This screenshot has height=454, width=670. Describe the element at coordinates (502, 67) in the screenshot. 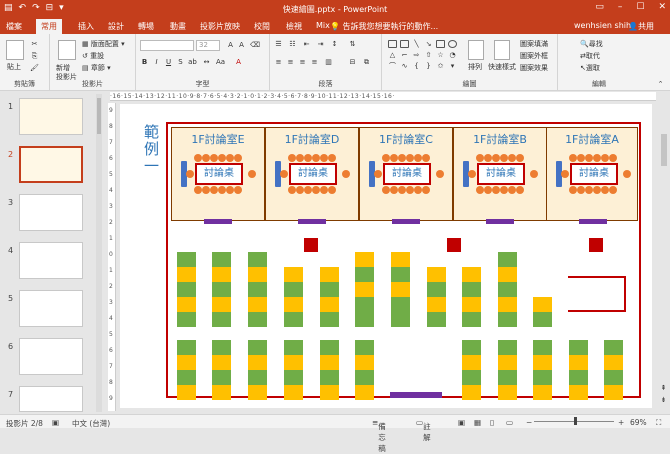

I see `quick-styles-button: 快速樣式` at that location.